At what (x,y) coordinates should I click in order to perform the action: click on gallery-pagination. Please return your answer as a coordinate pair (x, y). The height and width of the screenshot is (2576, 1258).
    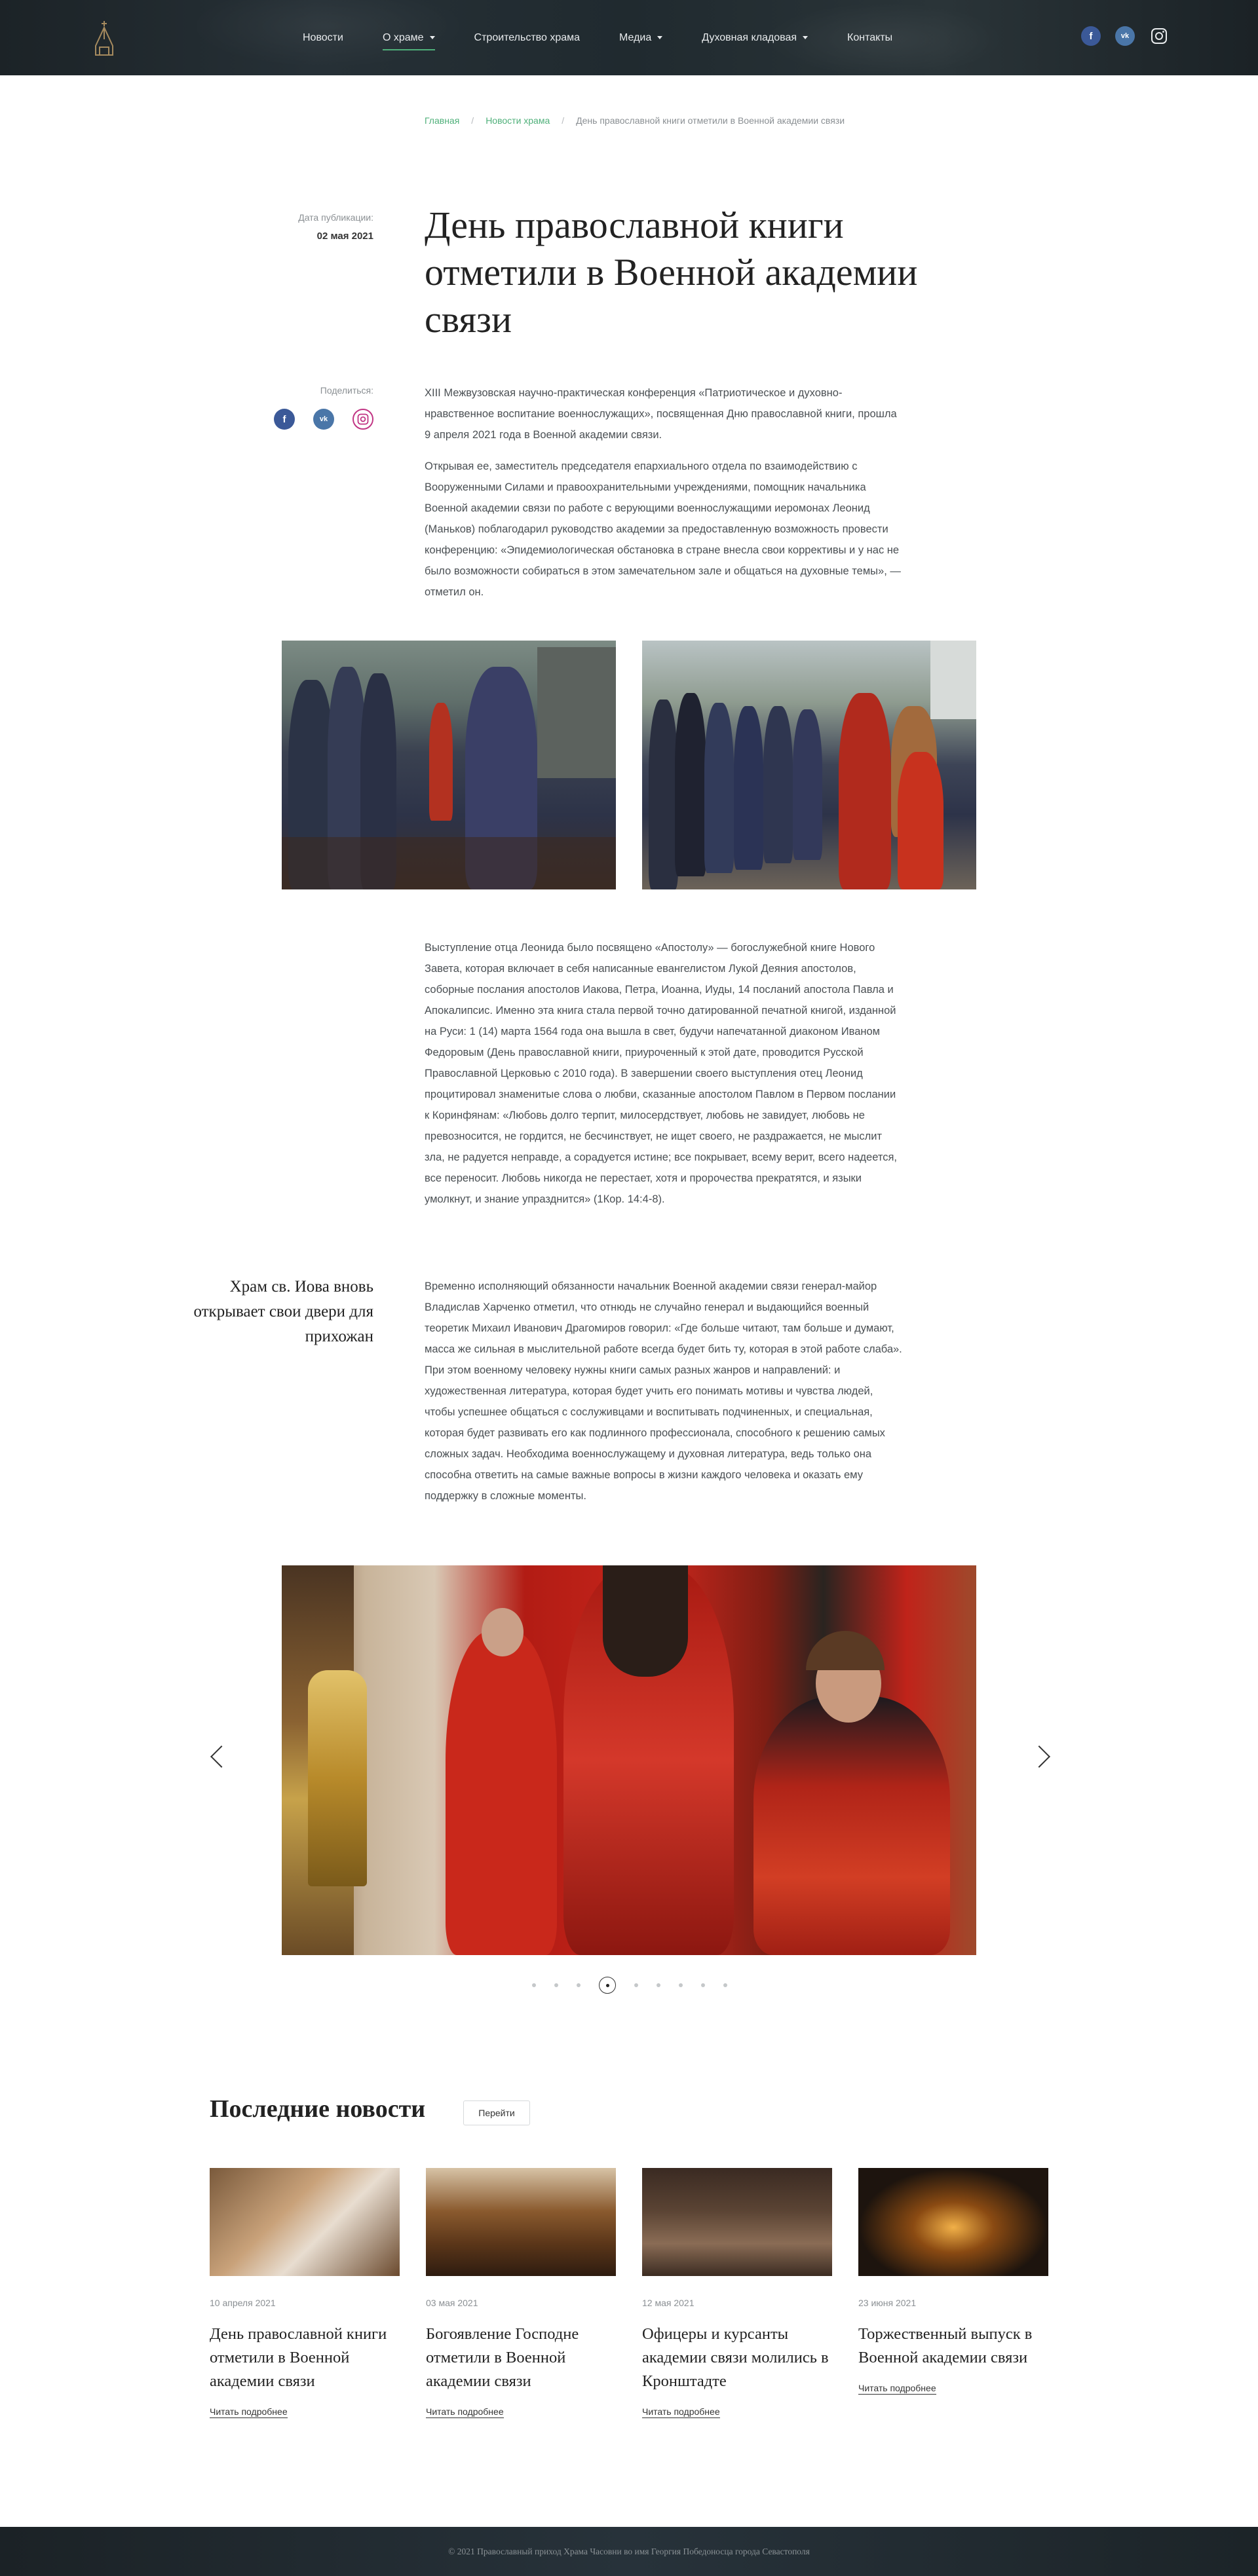
    Looking at the image, I should click on (629, 1985).